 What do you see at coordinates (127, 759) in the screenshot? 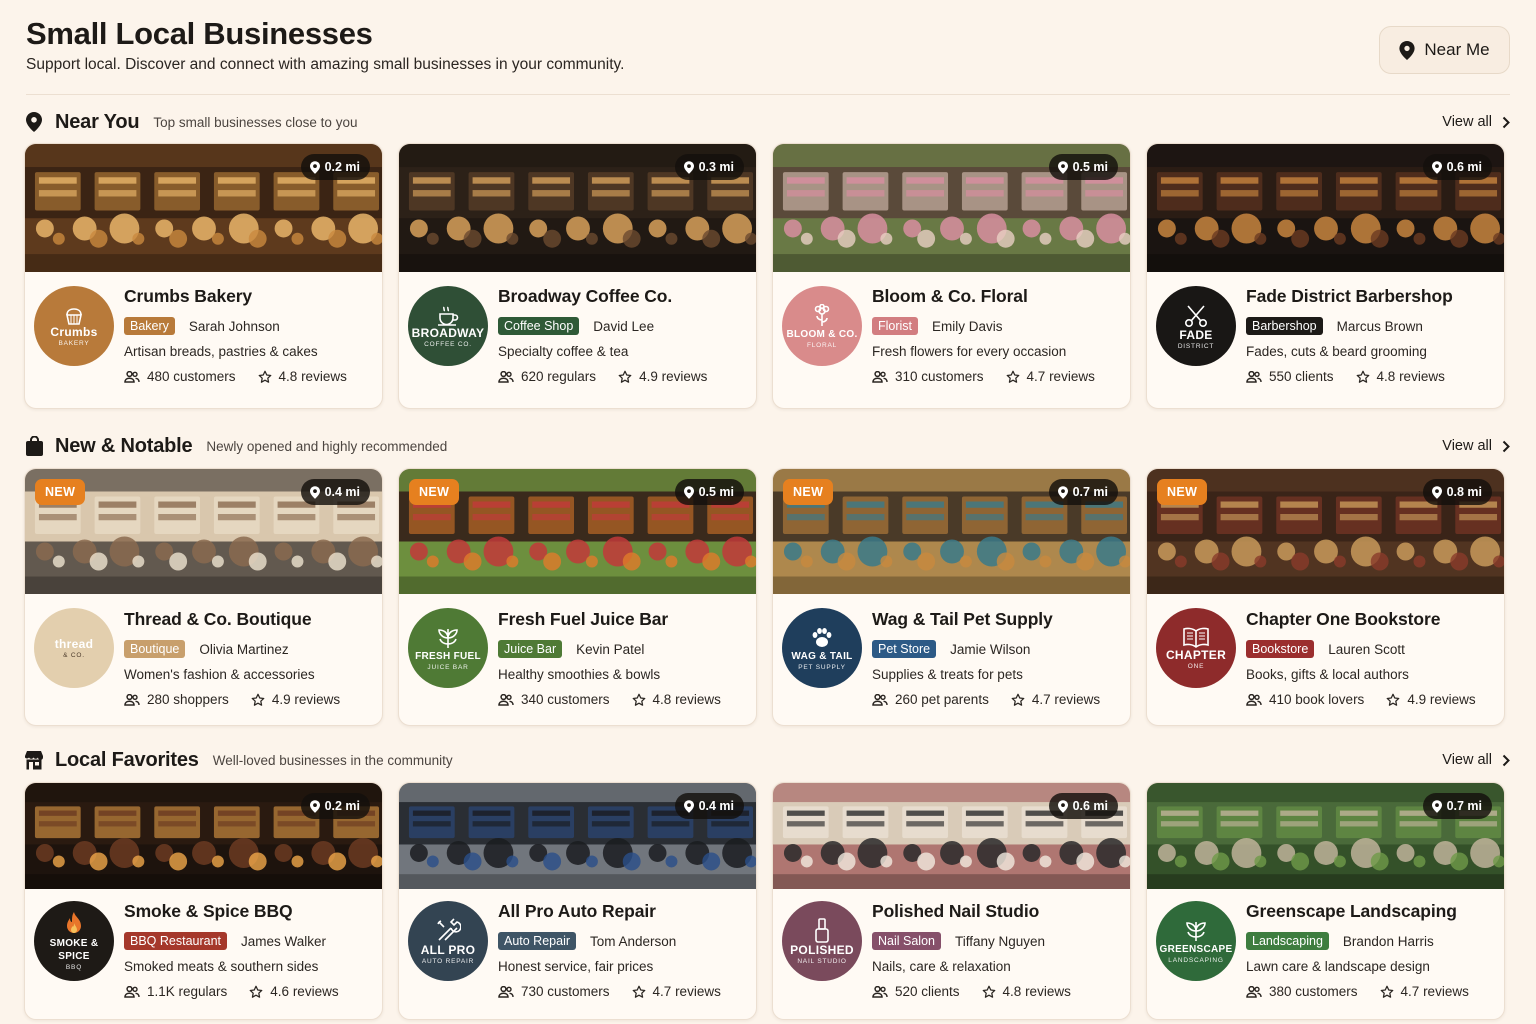
I see `section-title: Local Favorites` at bounding box center [127, 759].